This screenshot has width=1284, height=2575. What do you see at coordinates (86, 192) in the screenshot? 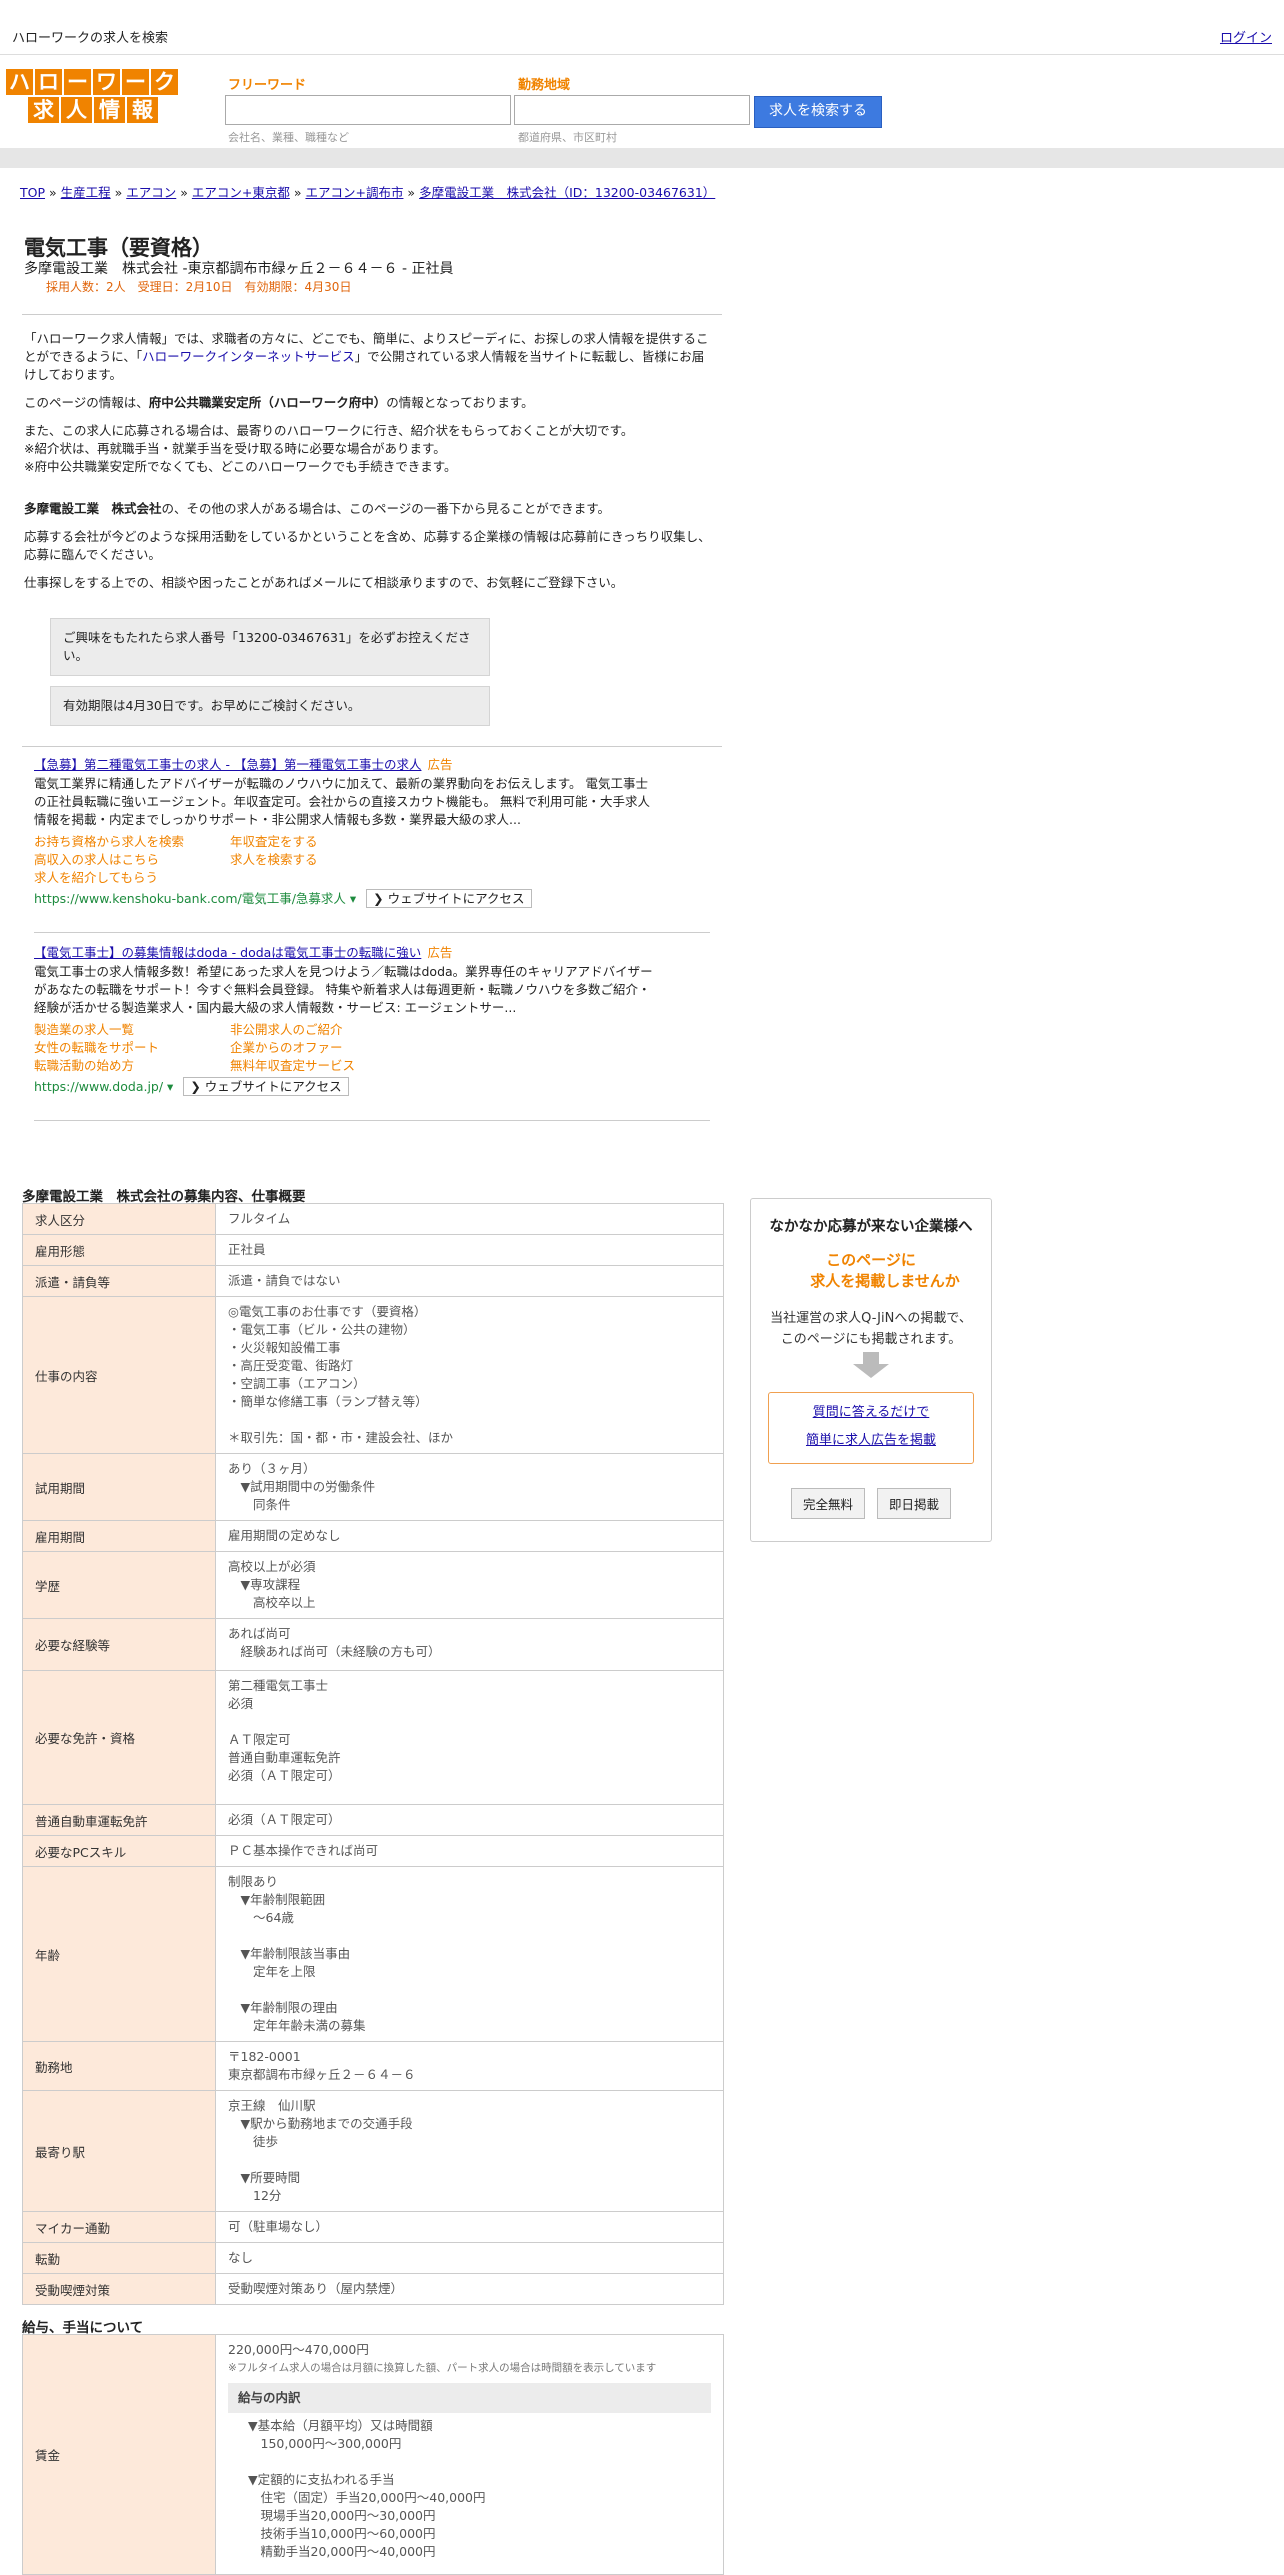
I see `breadcrumb-link: 生産工程` at bounding box center [86, 192].